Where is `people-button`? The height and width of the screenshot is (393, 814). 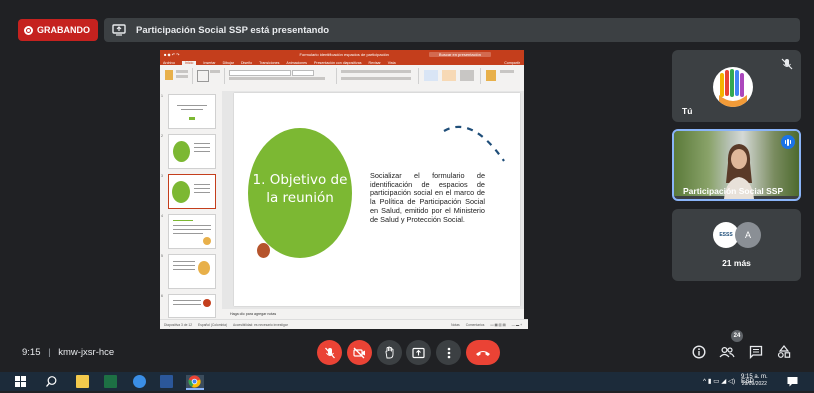 people-button is located at coordinates (727, 352).